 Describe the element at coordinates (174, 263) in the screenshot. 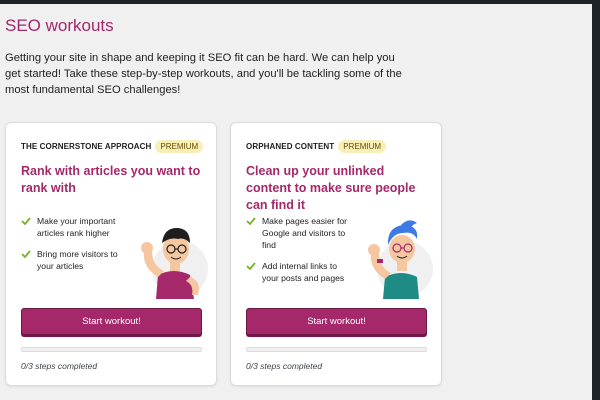

I see `man-flexing-icon` at that location.